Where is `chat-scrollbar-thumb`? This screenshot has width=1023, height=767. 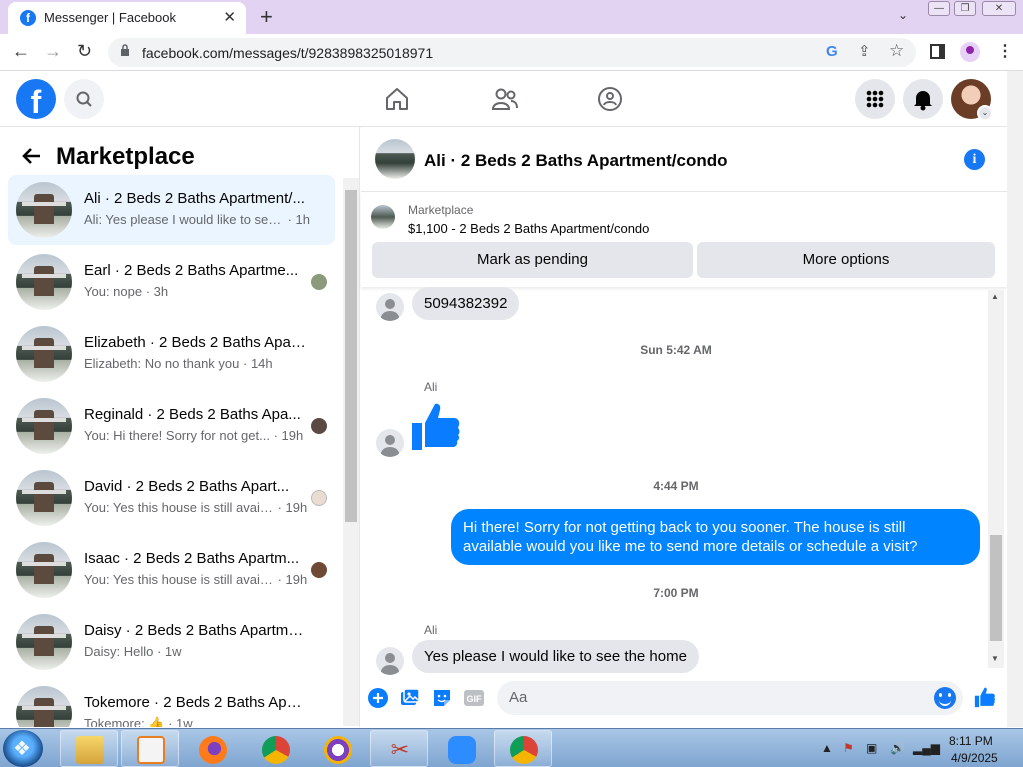
chat-scrollbar-thumb is located at coordinates (996, 588).